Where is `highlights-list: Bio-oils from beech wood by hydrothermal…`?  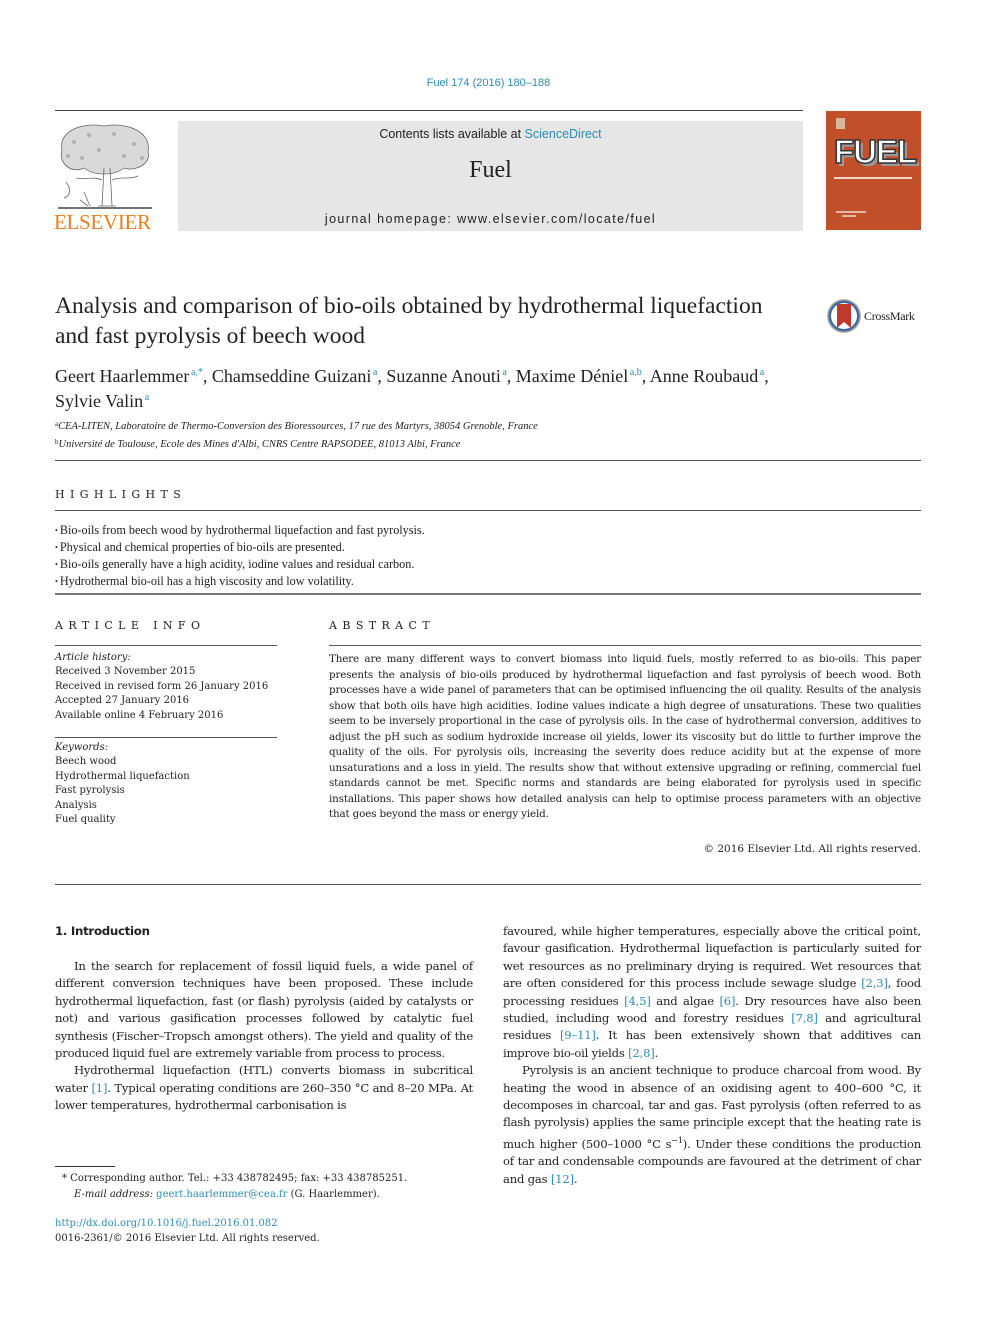 highlights-list: Bio-oils from beech wood by hydrothermal… is located at coordinates (240, 556).